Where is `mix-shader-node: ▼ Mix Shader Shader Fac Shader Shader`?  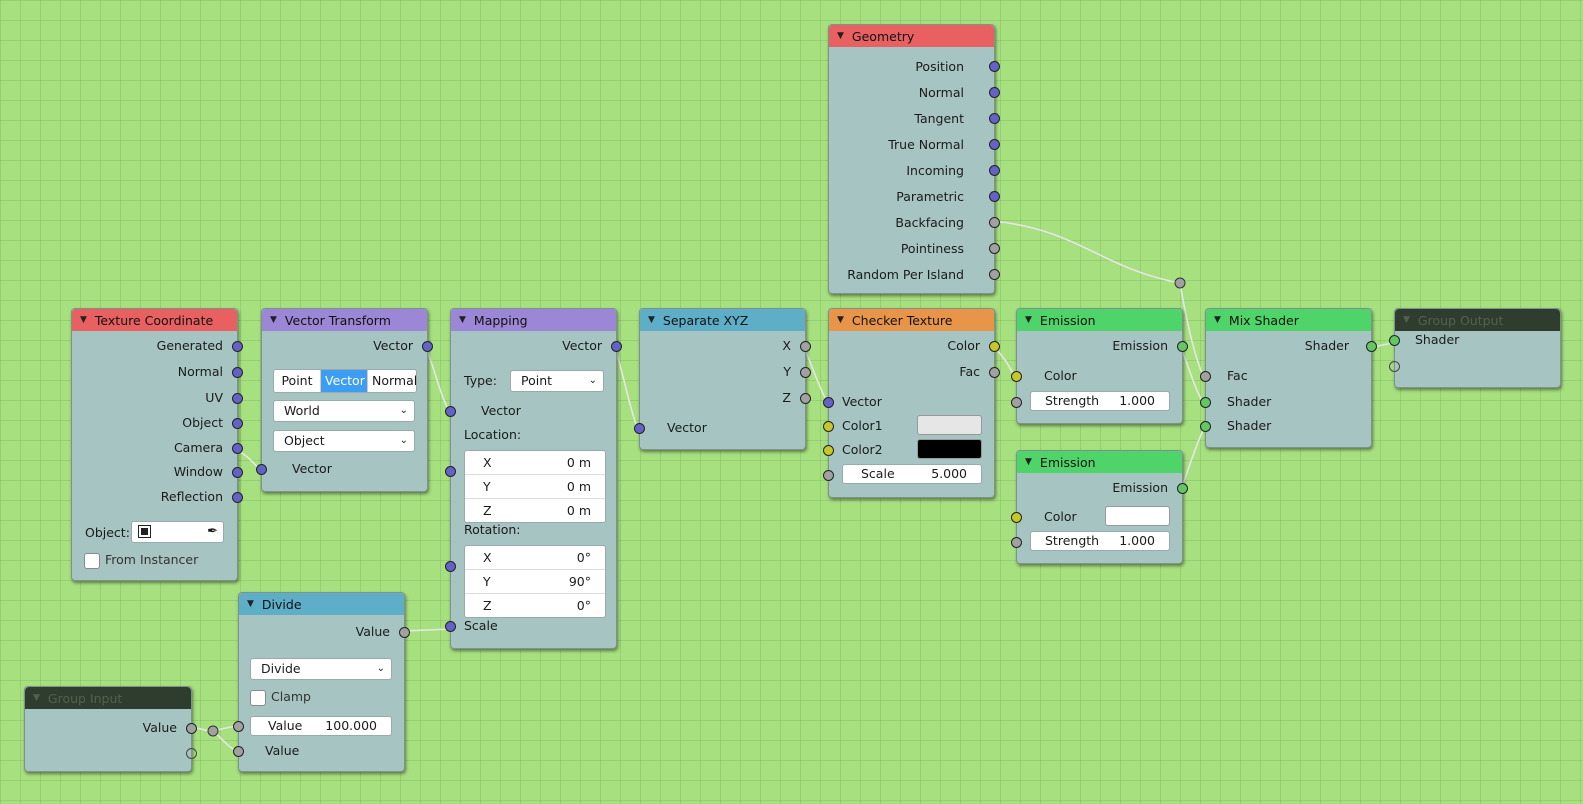 mix-shader-node: ▼ Mix Shader Shader Fac Shader Shader is located at coordinates (1288, 378).